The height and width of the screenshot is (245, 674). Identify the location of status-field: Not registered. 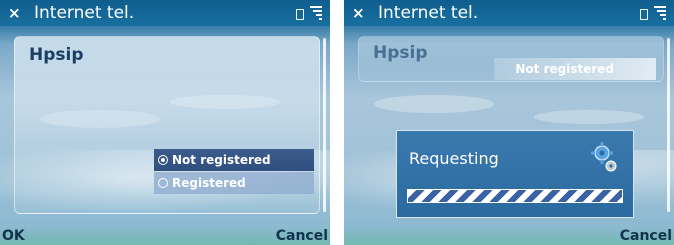
(575, 69).